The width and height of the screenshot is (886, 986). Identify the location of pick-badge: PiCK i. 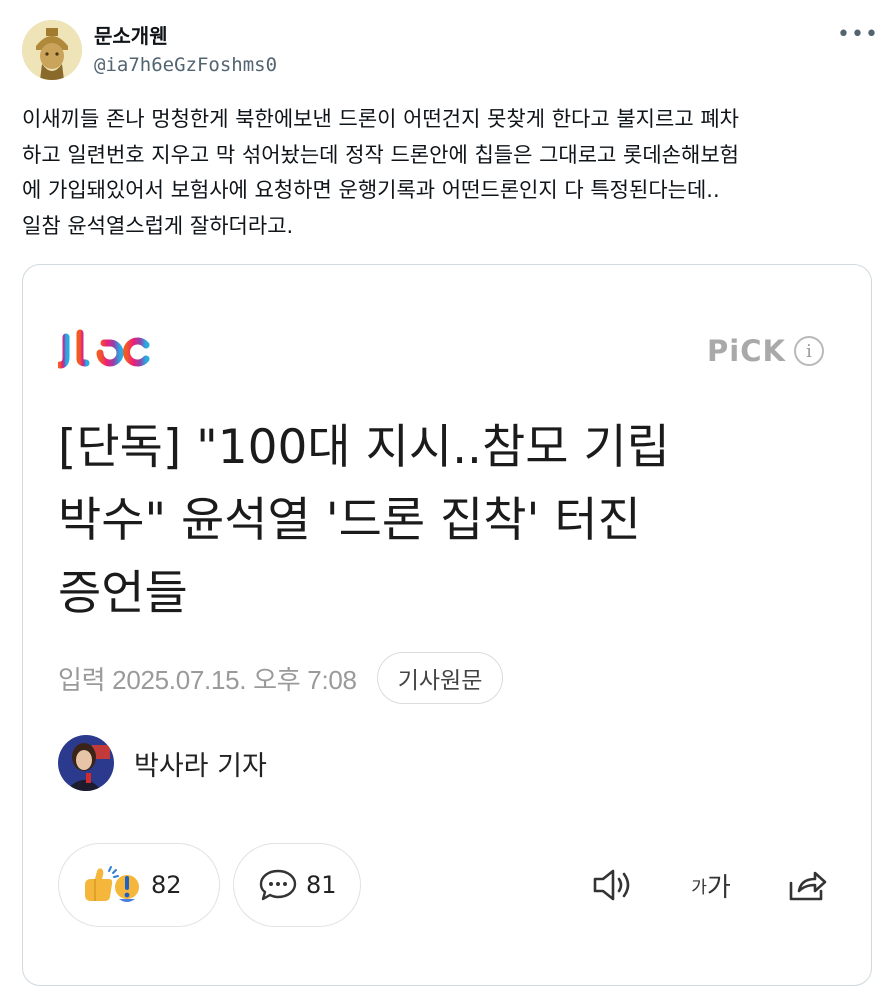
(765, 351).